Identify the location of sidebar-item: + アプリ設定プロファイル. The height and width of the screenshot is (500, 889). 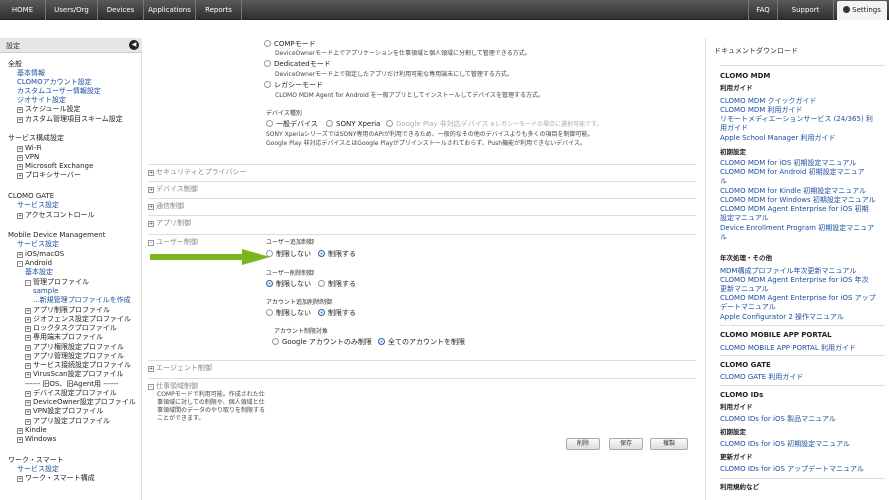
(67, 421).